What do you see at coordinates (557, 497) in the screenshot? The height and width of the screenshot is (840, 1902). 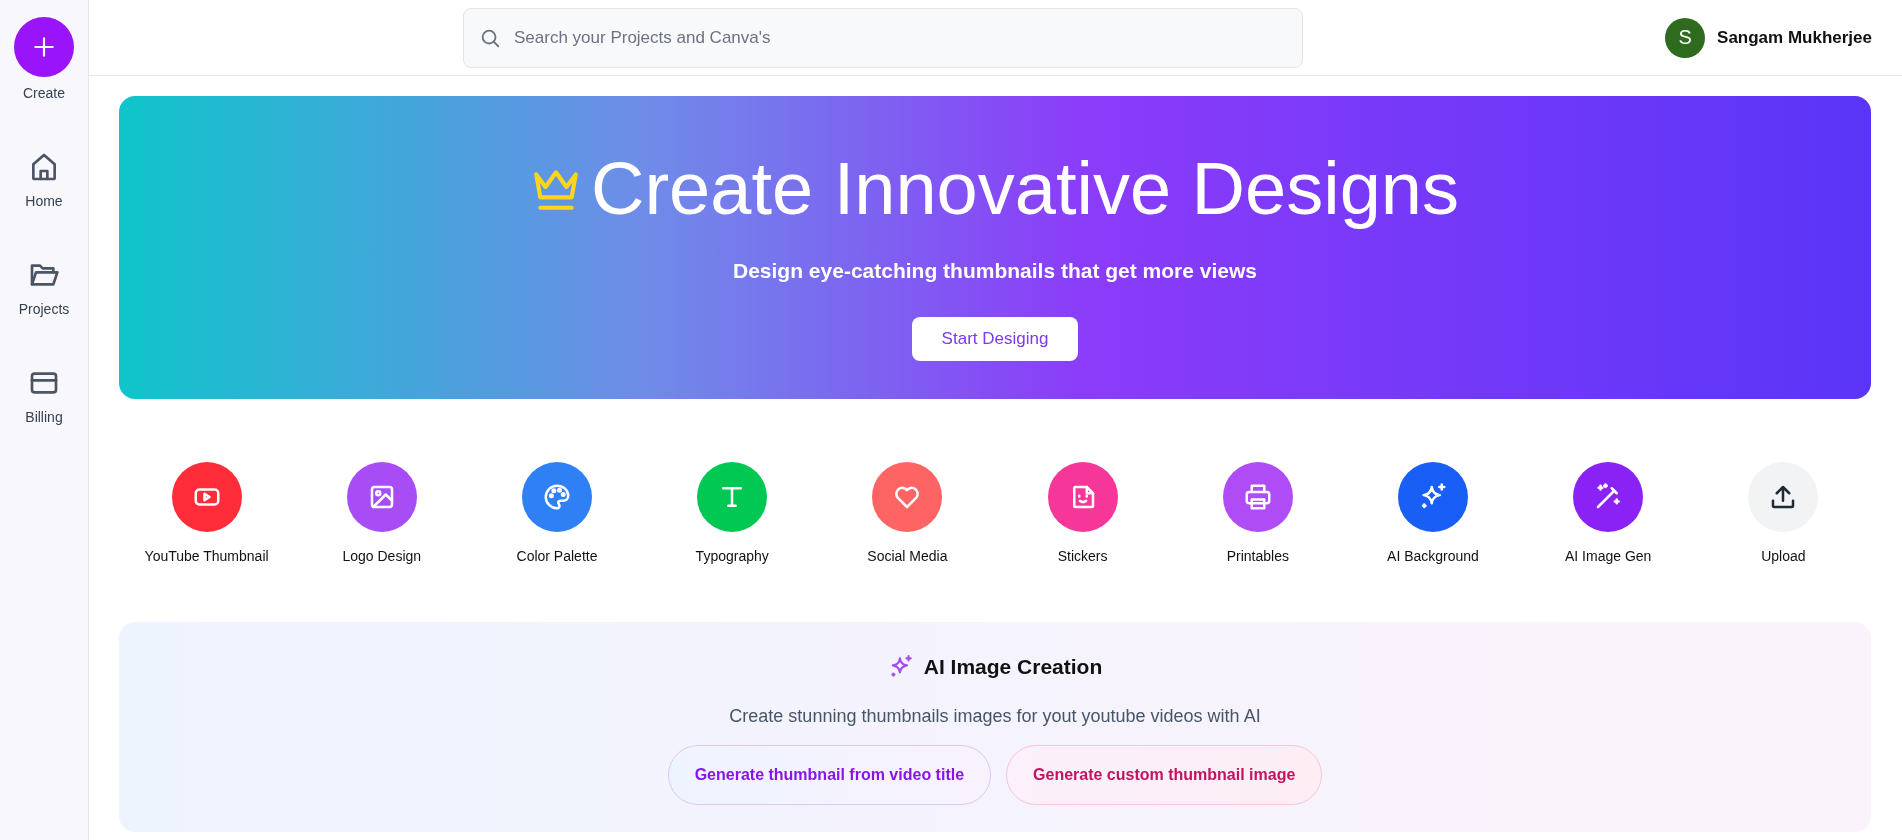 I see `palette-icon` at bounding box center [557, 497].